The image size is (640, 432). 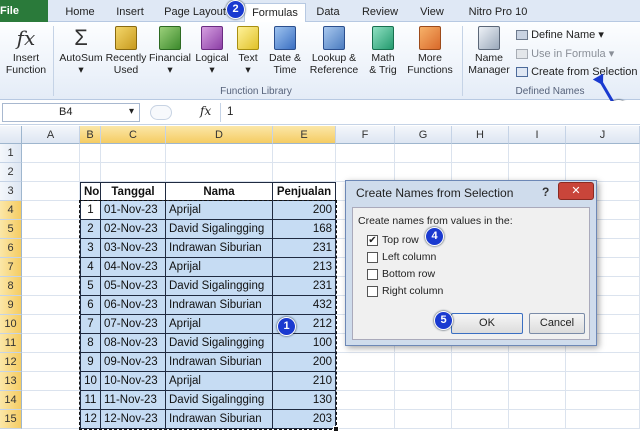 What do you see at coordinates (90, 343) in the screenshot?
I see `table-cell: 8` at bounding box center [90, 343].